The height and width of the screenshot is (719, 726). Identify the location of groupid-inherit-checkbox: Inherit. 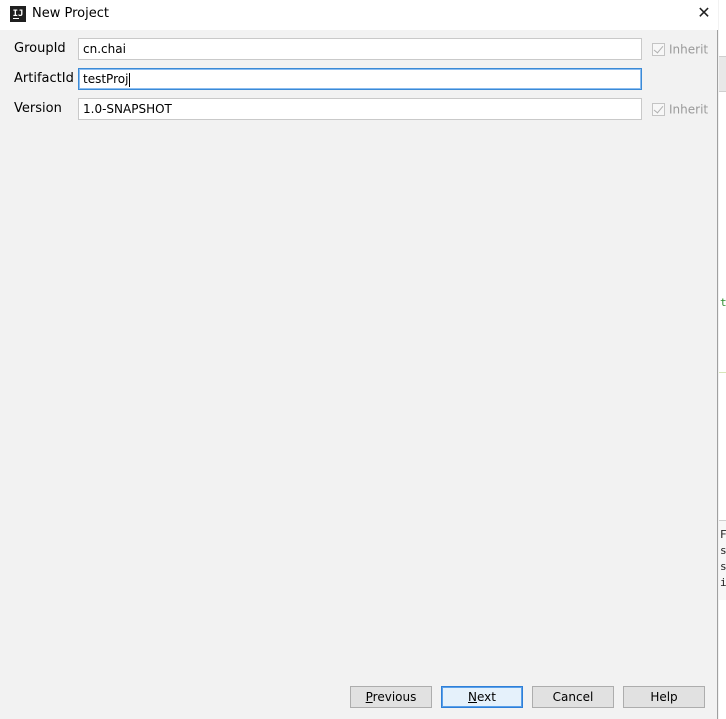
(680, 49).